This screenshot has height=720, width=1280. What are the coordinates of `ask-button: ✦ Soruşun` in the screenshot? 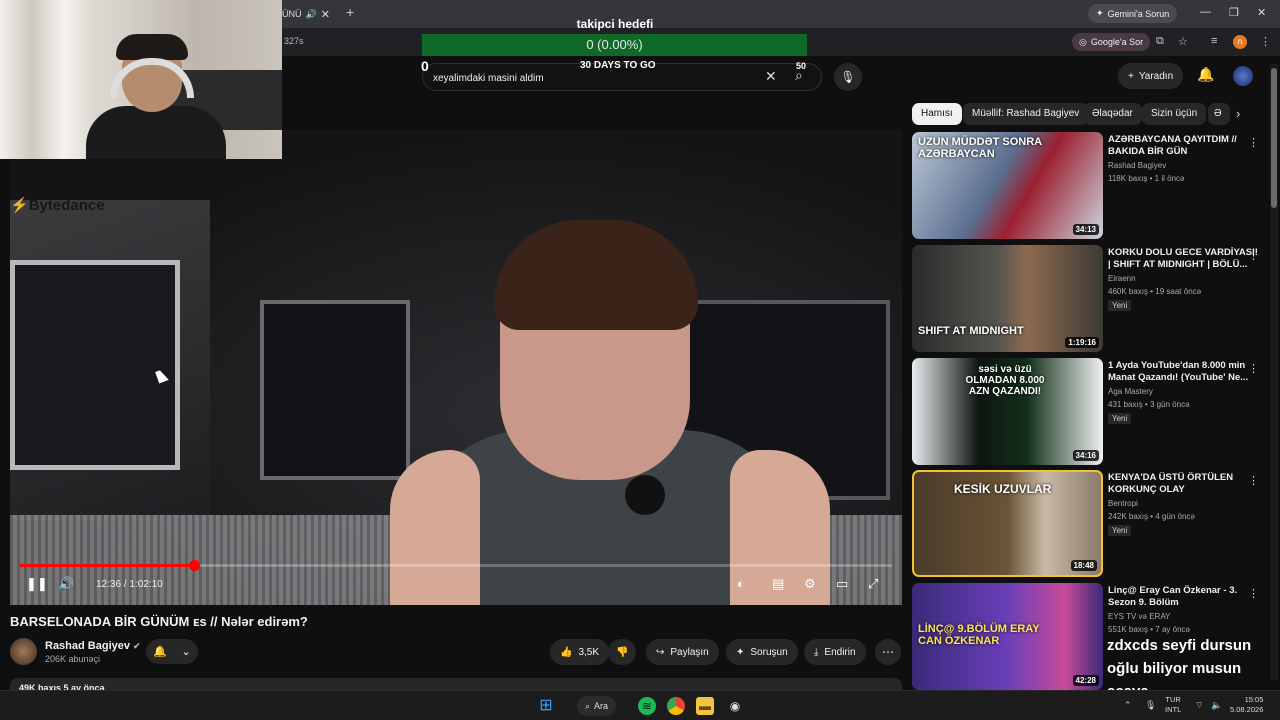 It's located at (762, 652).